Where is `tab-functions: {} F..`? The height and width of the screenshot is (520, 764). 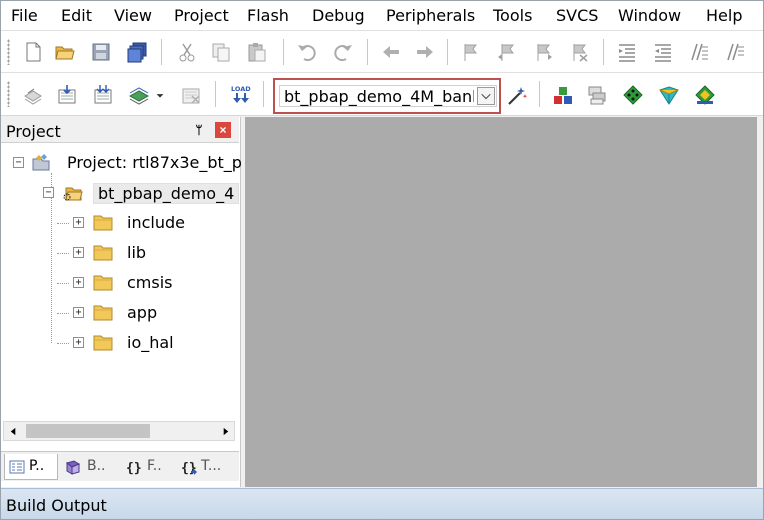
tab-functions: {} F.. is located at coordinates (148, 467).